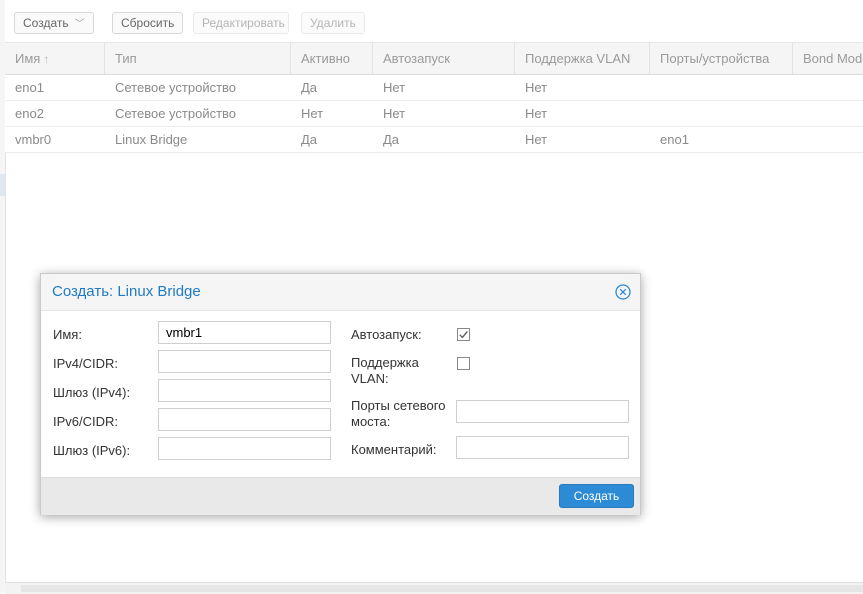 The image size is (863, 594). I want to click on cell-type: Linux Bridge, so click(151, 139).